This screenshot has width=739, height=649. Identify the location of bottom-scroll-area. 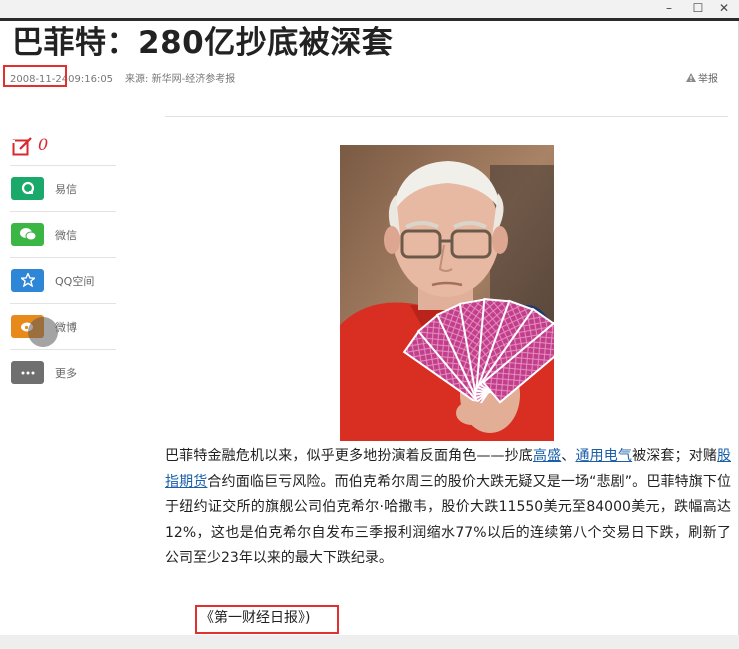
(369, 642).